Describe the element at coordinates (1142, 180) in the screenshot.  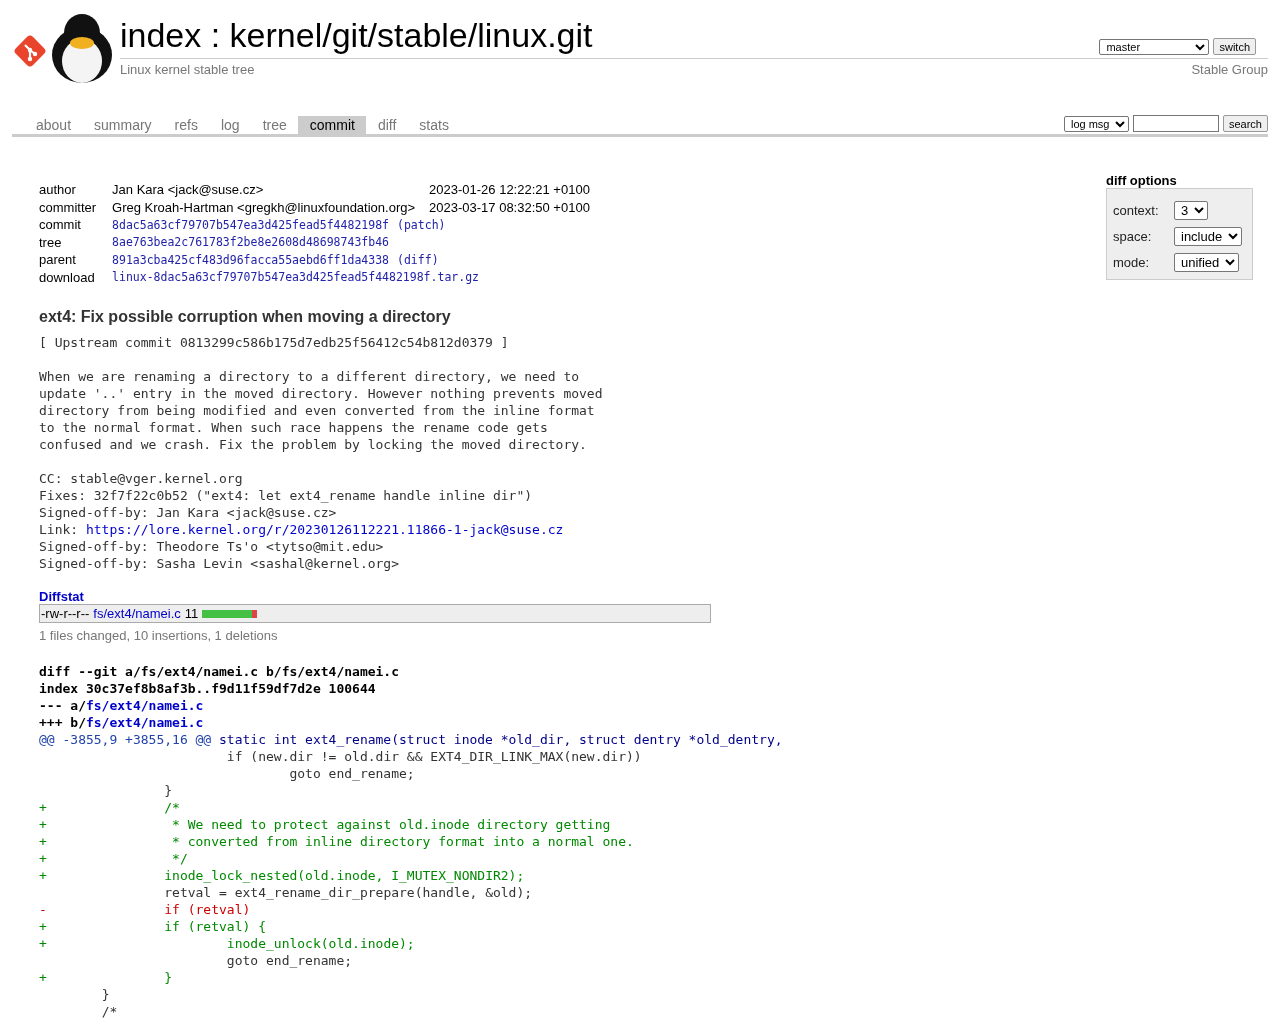
I see `diff-options-title: diff options` at that location.